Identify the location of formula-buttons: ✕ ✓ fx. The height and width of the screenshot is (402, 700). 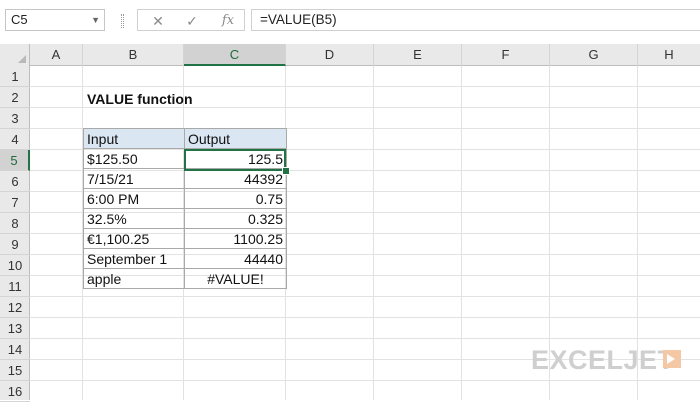
(191, 20).